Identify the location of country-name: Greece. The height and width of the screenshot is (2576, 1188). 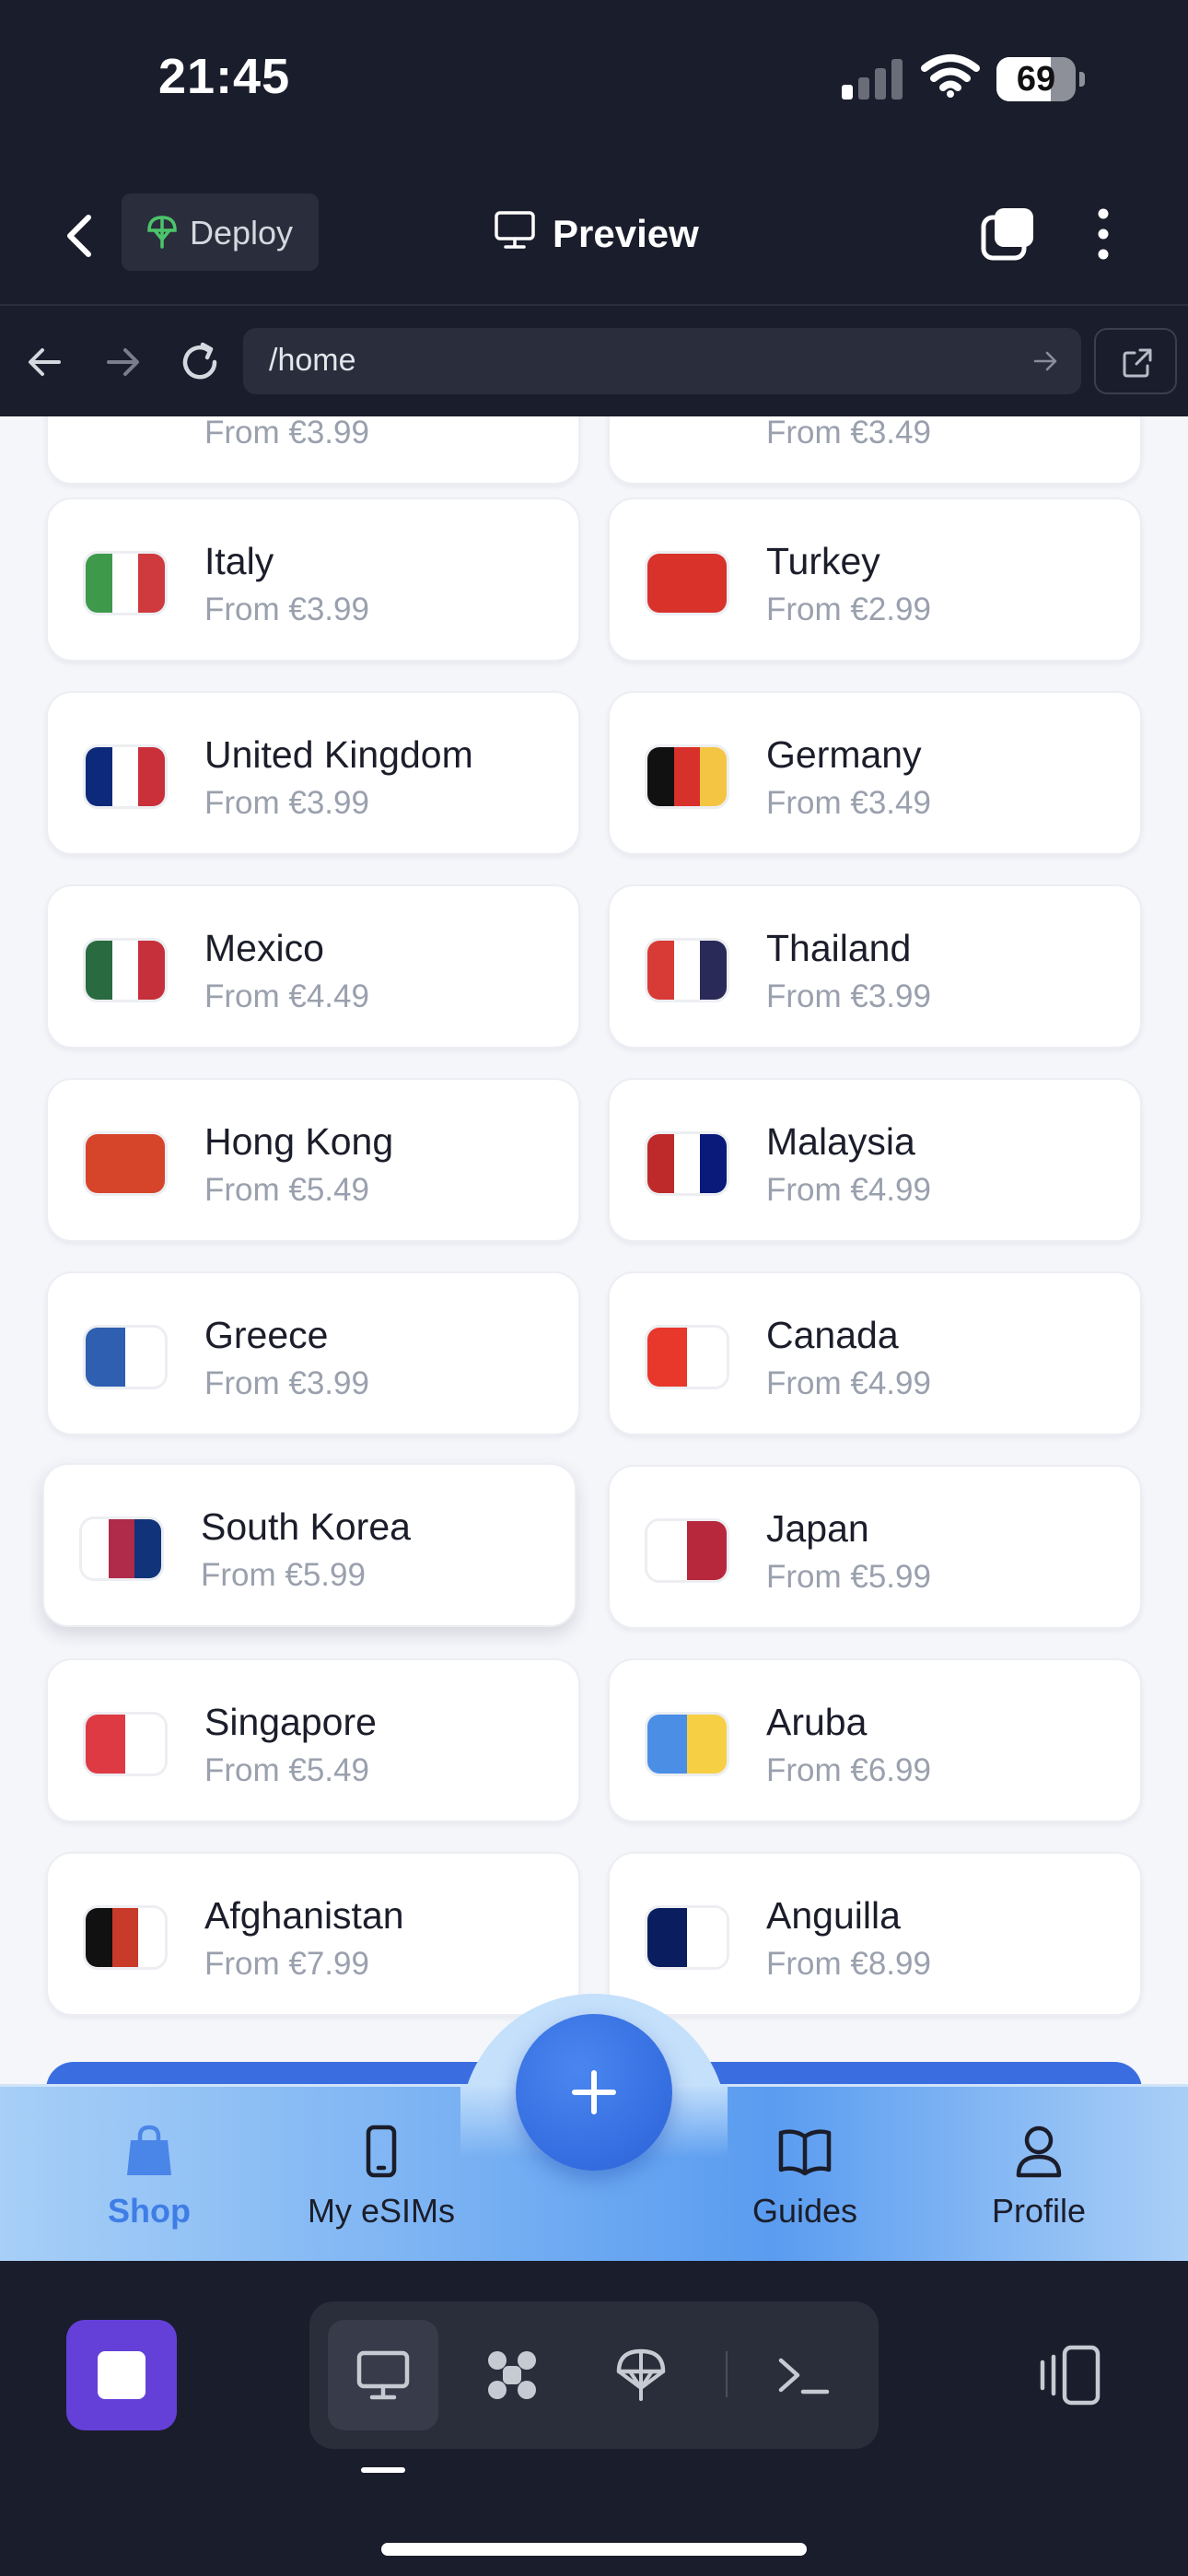
(266, 1335).